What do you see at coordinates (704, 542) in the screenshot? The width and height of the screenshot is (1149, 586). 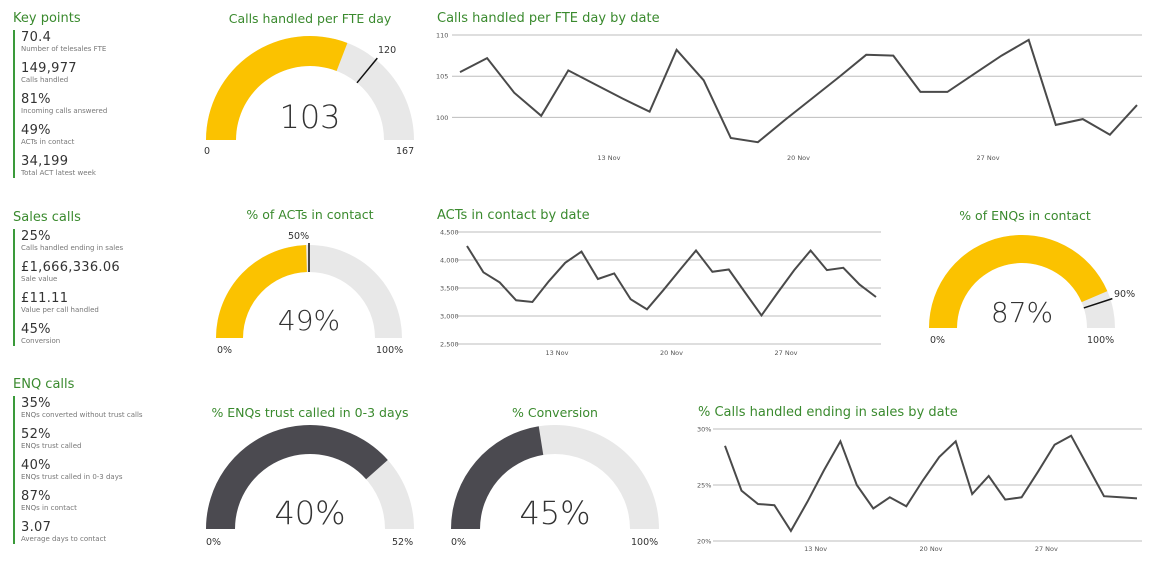 I see `y-tick-label: 20%` at bounding box center [704, 542].